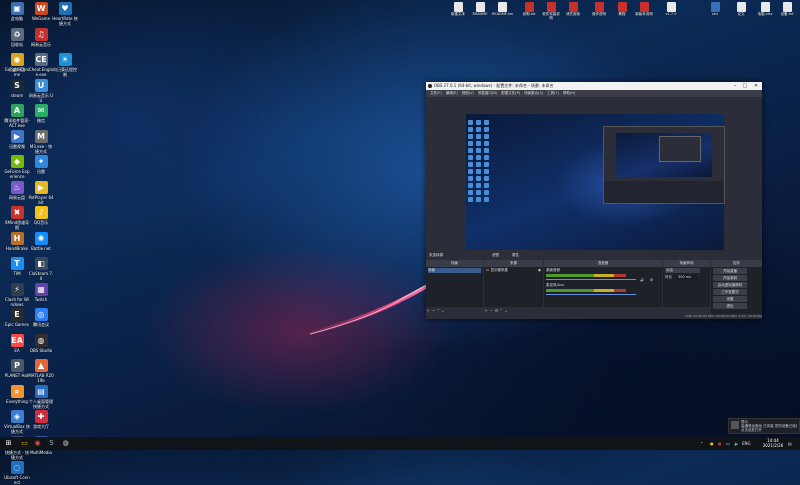  I want to click on desktop-shortcut: ▤ 个人桌面管理 快捷方式, so click(41, 396).